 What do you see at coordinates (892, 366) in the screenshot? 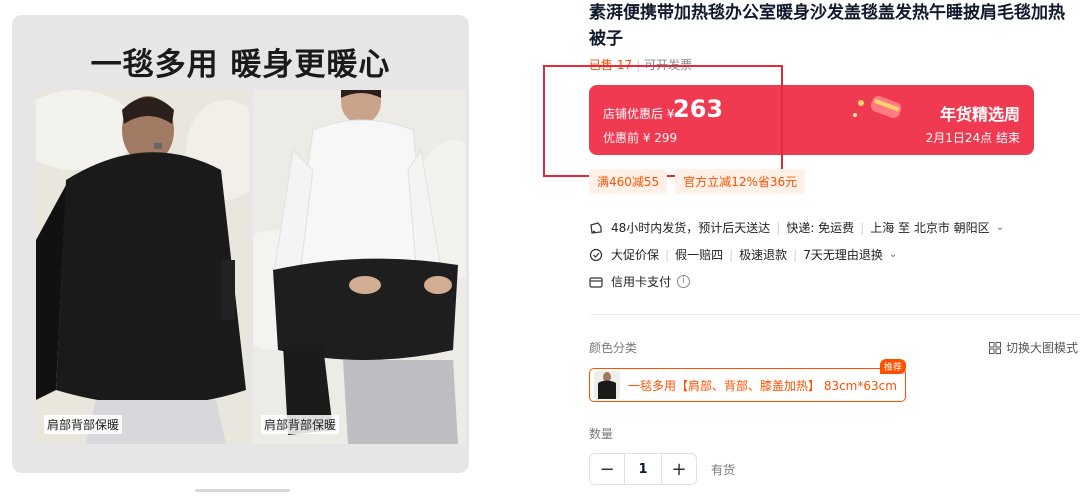
I see `recommended-badge: 推荐` at bounding box center [892, 366].